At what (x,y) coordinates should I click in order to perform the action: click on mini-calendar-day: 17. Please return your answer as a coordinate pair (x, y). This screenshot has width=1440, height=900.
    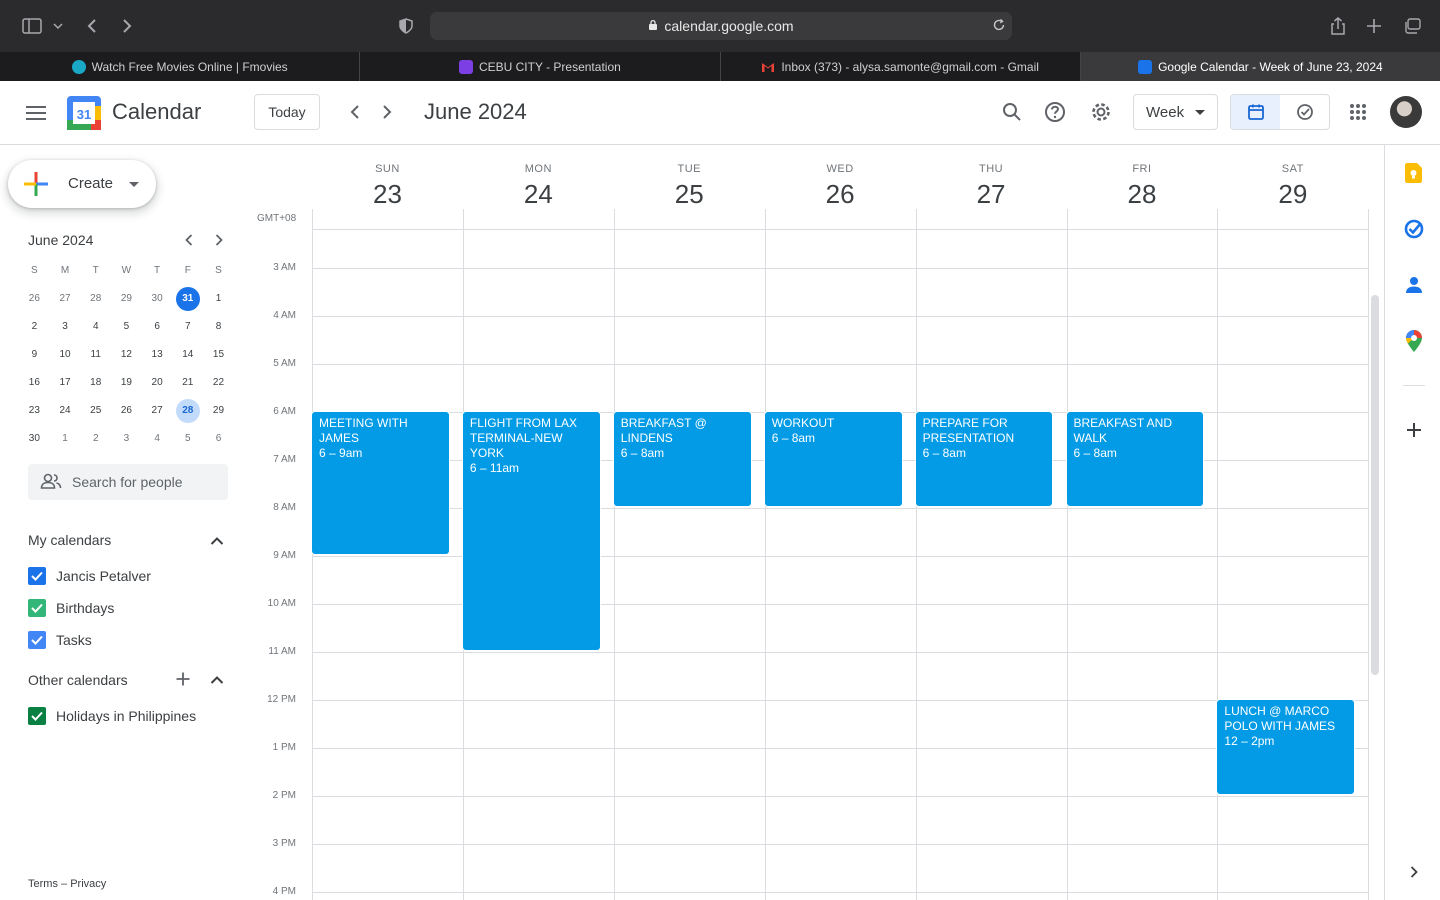
    Looking at the image, I should click on (65, 383).